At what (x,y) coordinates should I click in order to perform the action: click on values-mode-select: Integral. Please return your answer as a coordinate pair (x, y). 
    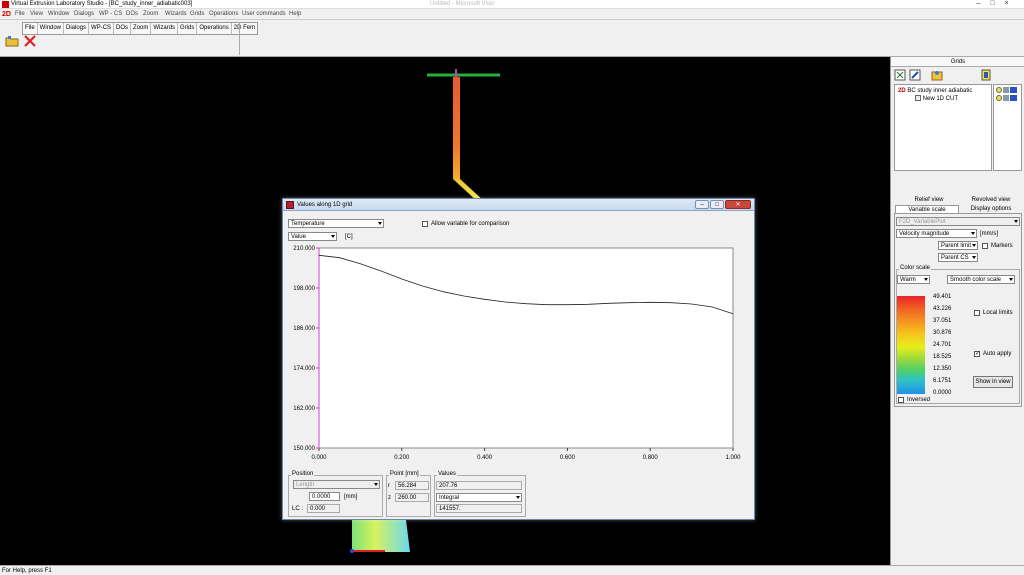
    Looking at the image, I should click on (479, 497).